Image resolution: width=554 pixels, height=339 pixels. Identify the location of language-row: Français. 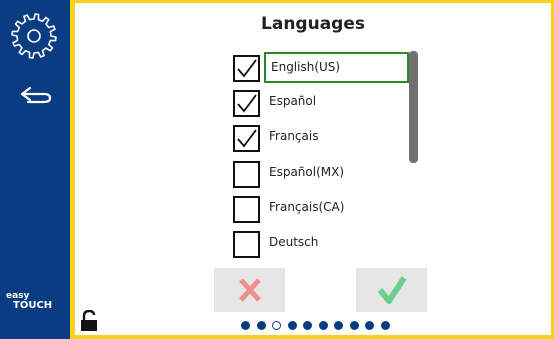
(320, 137).